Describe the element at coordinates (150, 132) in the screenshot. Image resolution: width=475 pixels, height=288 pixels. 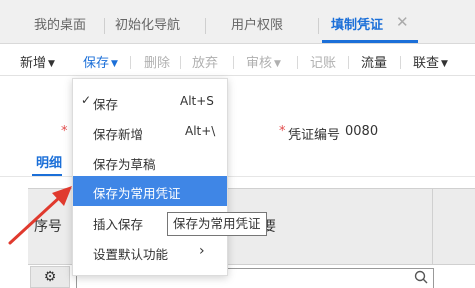
I see `menu-item-save-new: 保存新增 Alt+\` at that location.